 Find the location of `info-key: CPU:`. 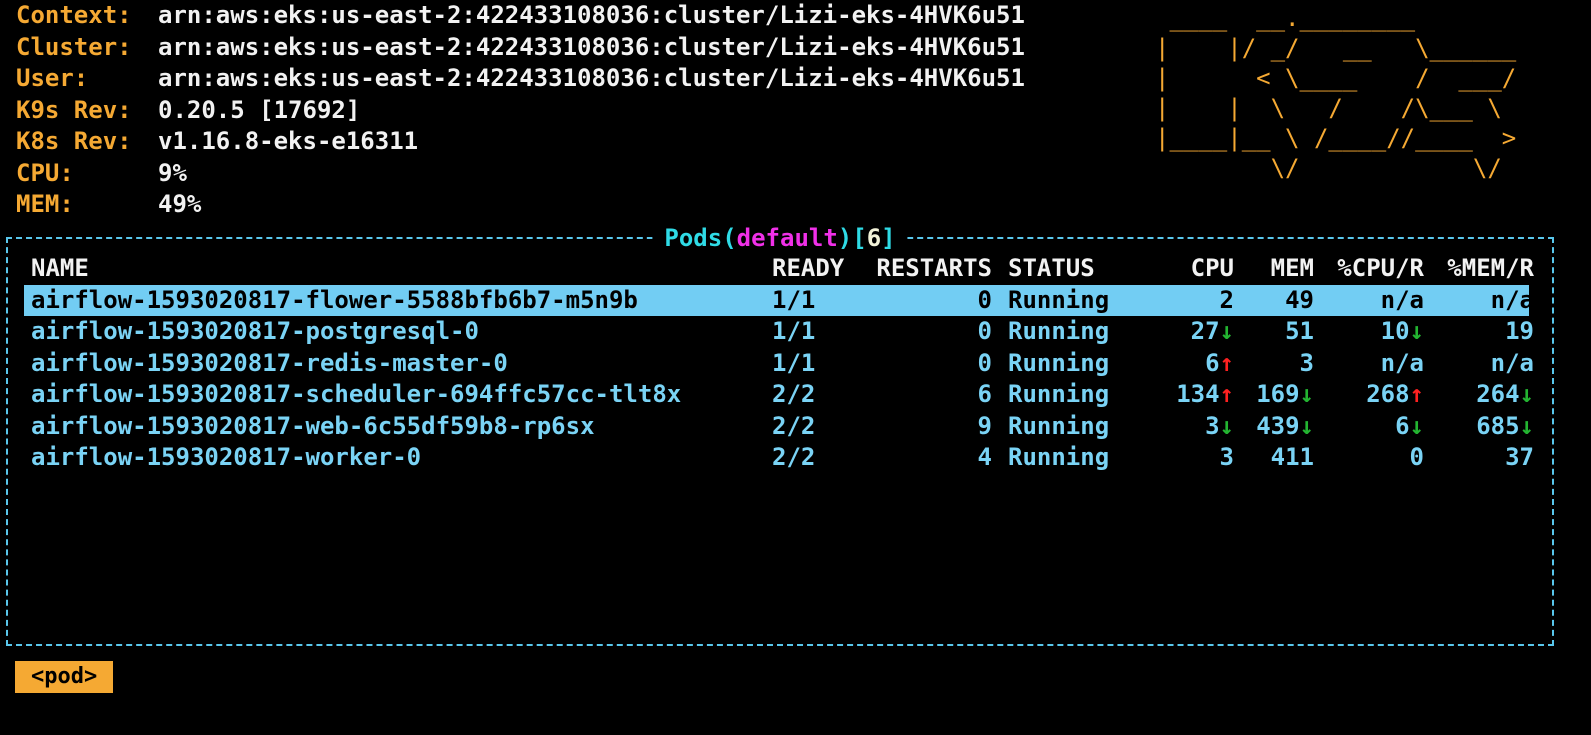

info-key: CPU: is located at coordinates (45, 172).